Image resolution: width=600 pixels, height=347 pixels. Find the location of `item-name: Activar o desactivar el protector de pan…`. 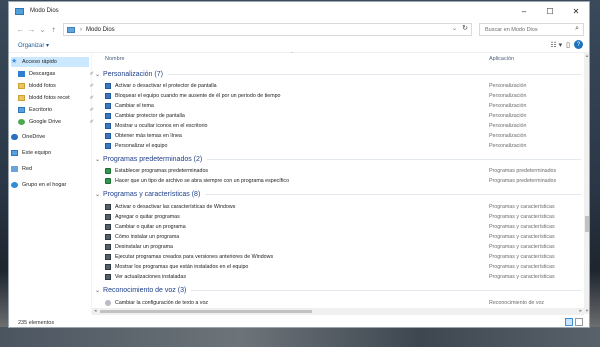

item-name: Activar o desactivar el protector de pan… is located at coordinates (166, 86).